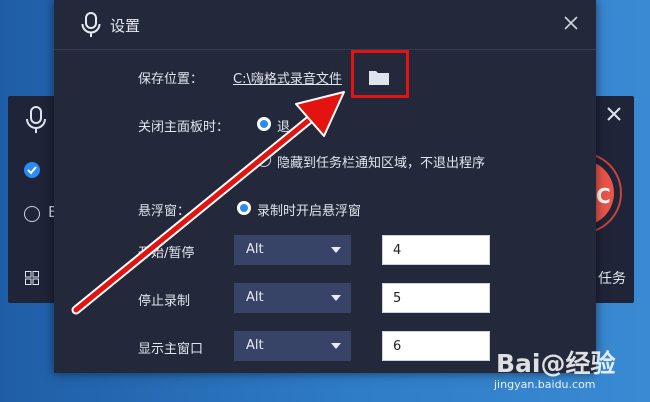 The height and width of the screenshot is (402, 650). Describe the element at coordinates (397, 346) in the screenshot. I see `input-value: 6` at that location.